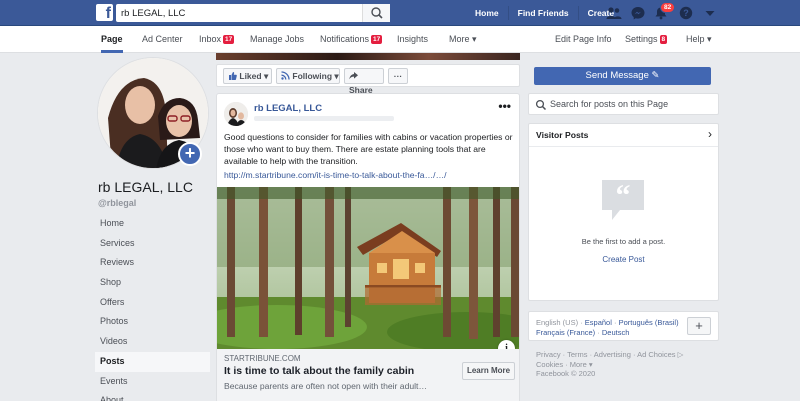 Image resolution: width=800 pixels, height=401 pixels. I want to click on page-post-search: Search for posts on this Page, so click(623, 104).